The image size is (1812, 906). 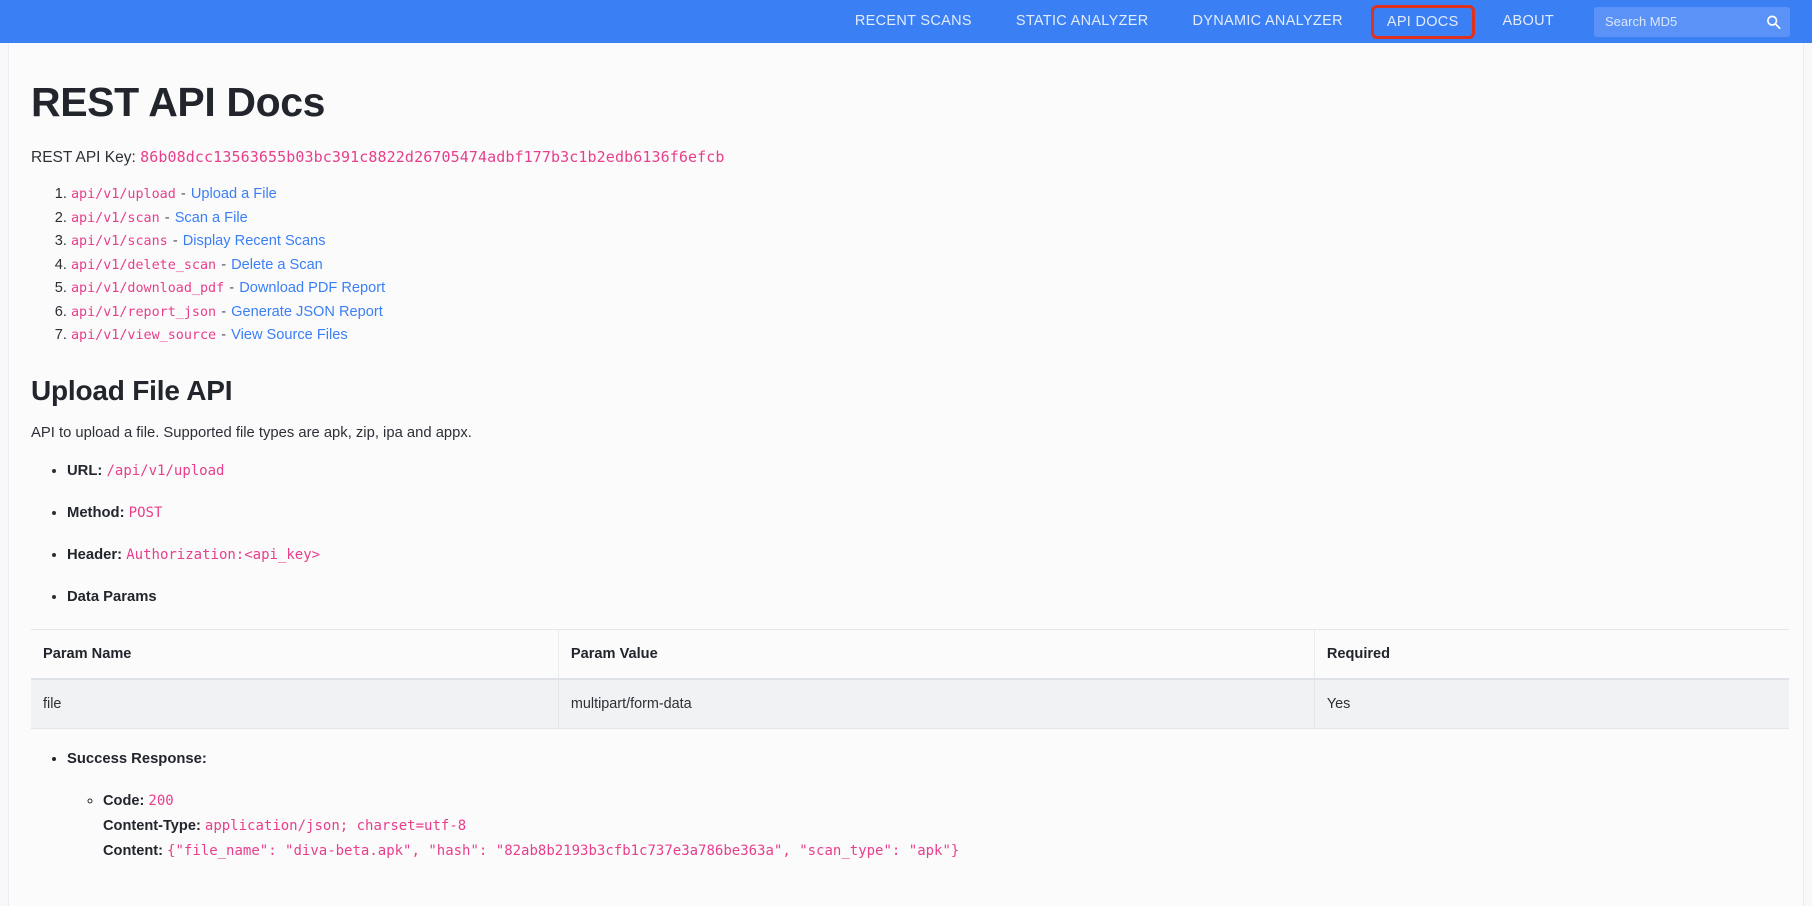 I want to click on response-content-type-label: Content-Type:, so click(x=152, y=826).